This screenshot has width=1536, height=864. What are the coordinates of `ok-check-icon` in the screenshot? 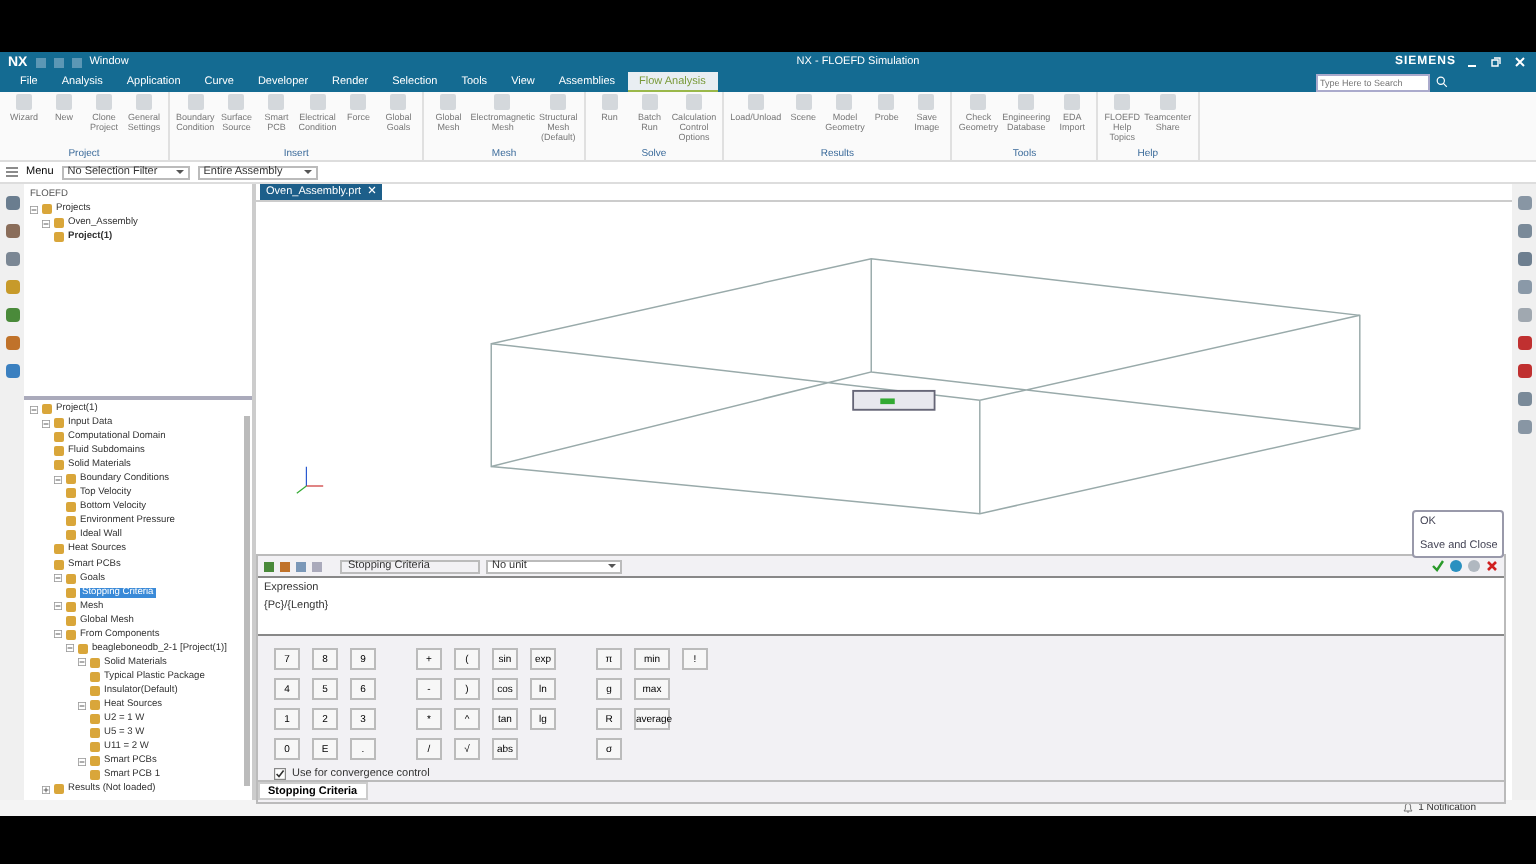 It's located at (1438, 566).